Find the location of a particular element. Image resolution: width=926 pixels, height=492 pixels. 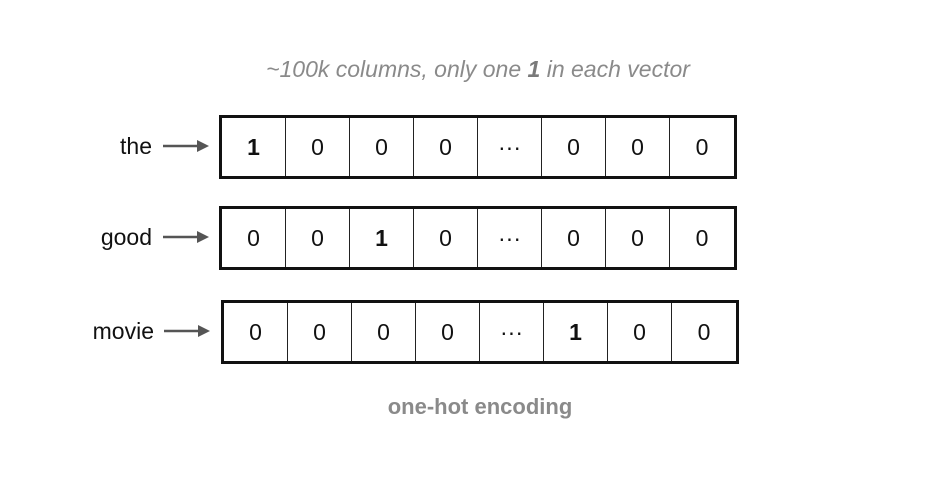

vector-row-movie: movie 0 0 0 0 ··· 1 0 0 is located at coordinates (463, 332).